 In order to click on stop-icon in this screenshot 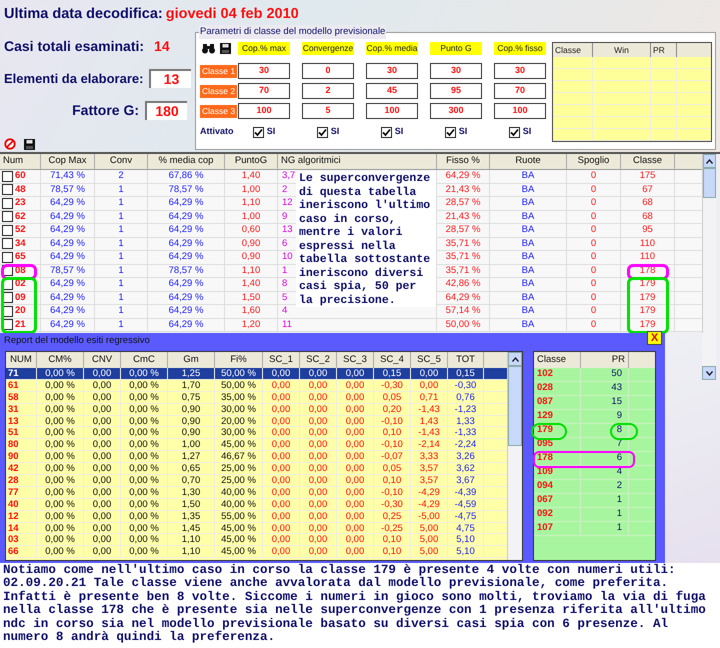, I will do `click(10, 144)`.